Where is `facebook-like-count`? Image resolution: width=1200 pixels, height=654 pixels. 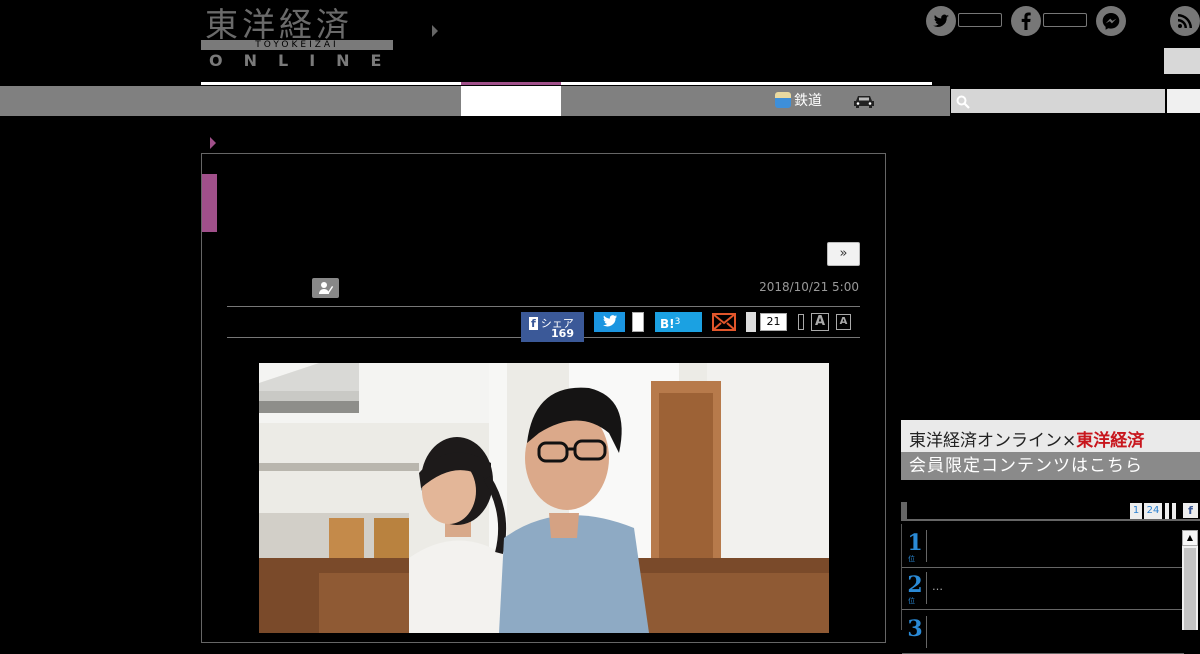 facebook-like-count is located at coordinates (1065, 20).